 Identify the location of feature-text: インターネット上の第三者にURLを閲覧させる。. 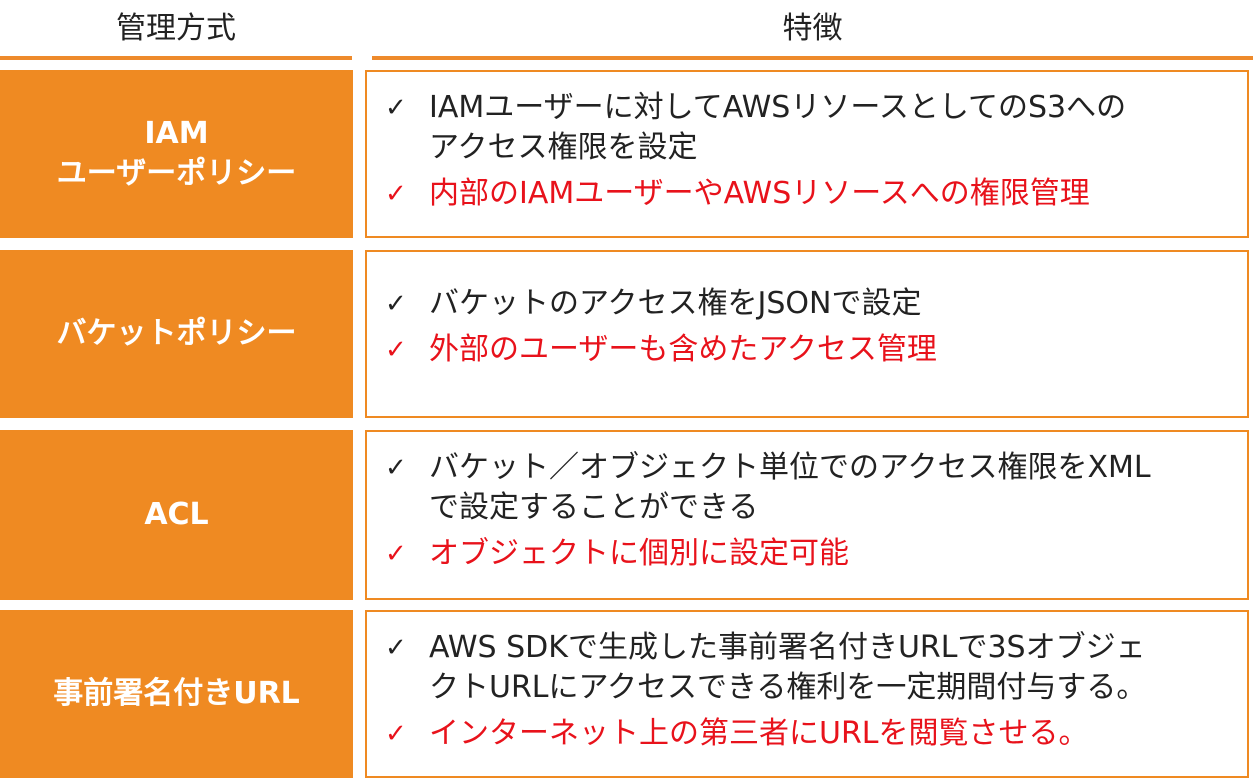
(759, 733).